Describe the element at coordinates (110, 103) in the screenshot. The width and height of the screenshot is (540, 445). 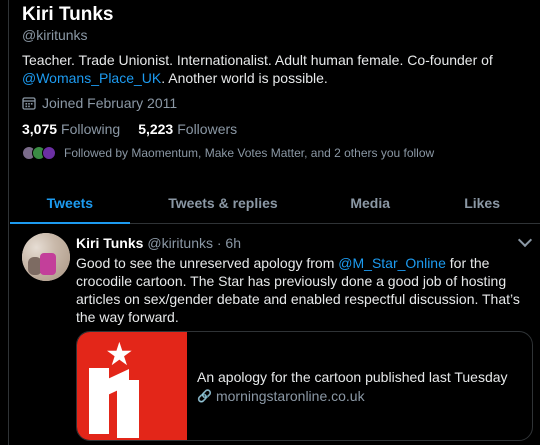
I see `joined-text: Joined February 2011` at that location.